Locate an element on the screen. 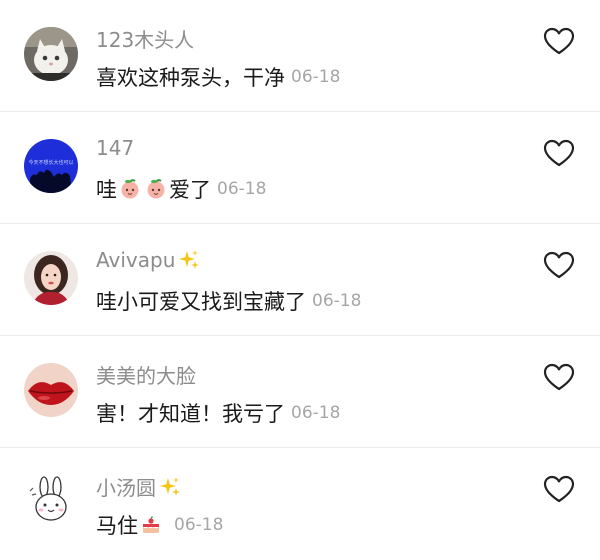 This screenshot has height=560, width=600. red-lips-photo is located at coordinates (51, 390).